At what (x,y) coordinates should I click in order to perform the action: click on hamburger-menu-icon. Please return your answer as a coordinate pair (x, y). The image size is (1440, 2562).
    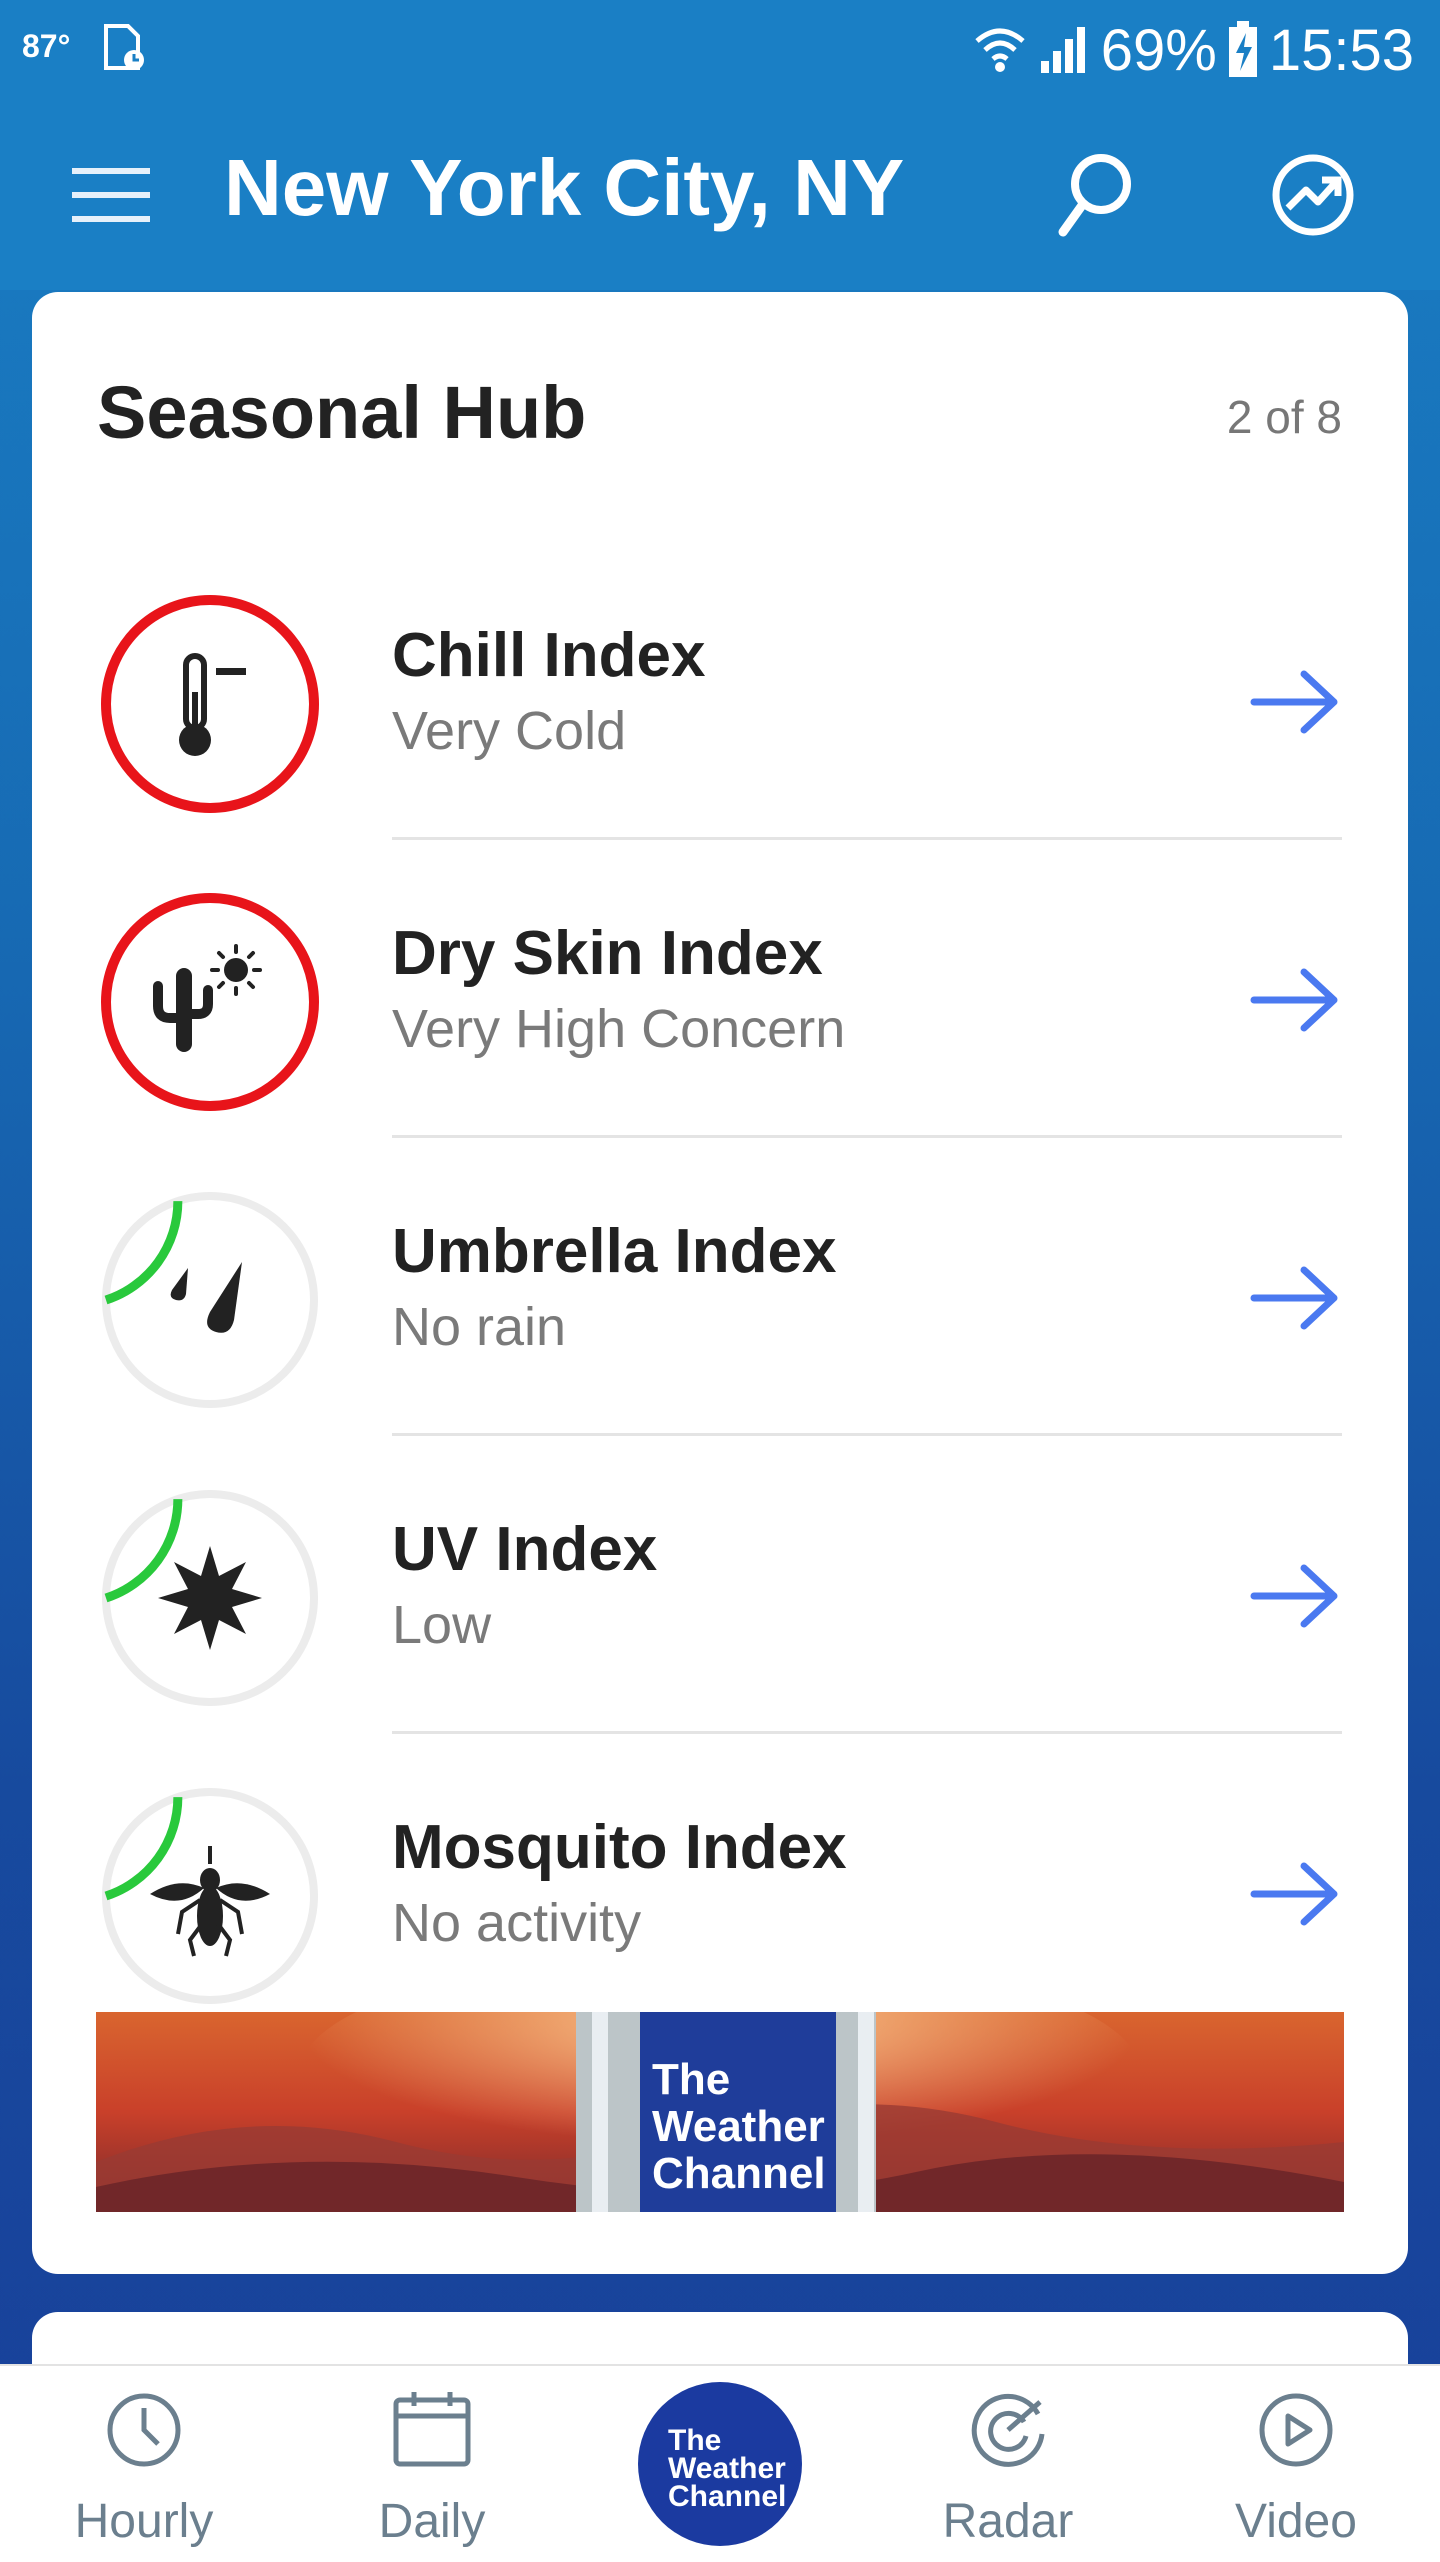
    Looking at the image, I should click on (111, 195).